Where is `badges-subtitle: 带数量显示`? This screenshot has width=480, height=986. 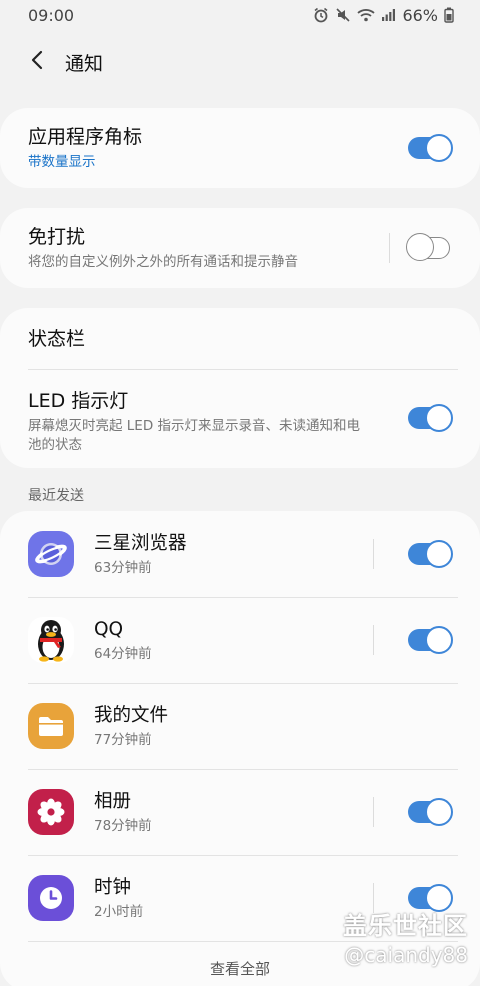 badges-subtitle: 带数量显示 is located at coordinates (62, 161).